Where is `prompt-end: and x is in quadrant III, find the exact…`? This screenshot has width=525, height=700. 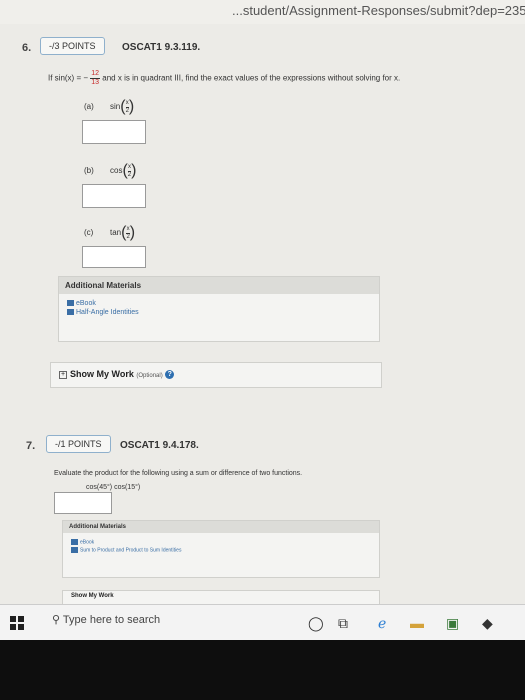
prompt-end: and x is in quadrant III, find the exact… is located at coordinates (251, 78).